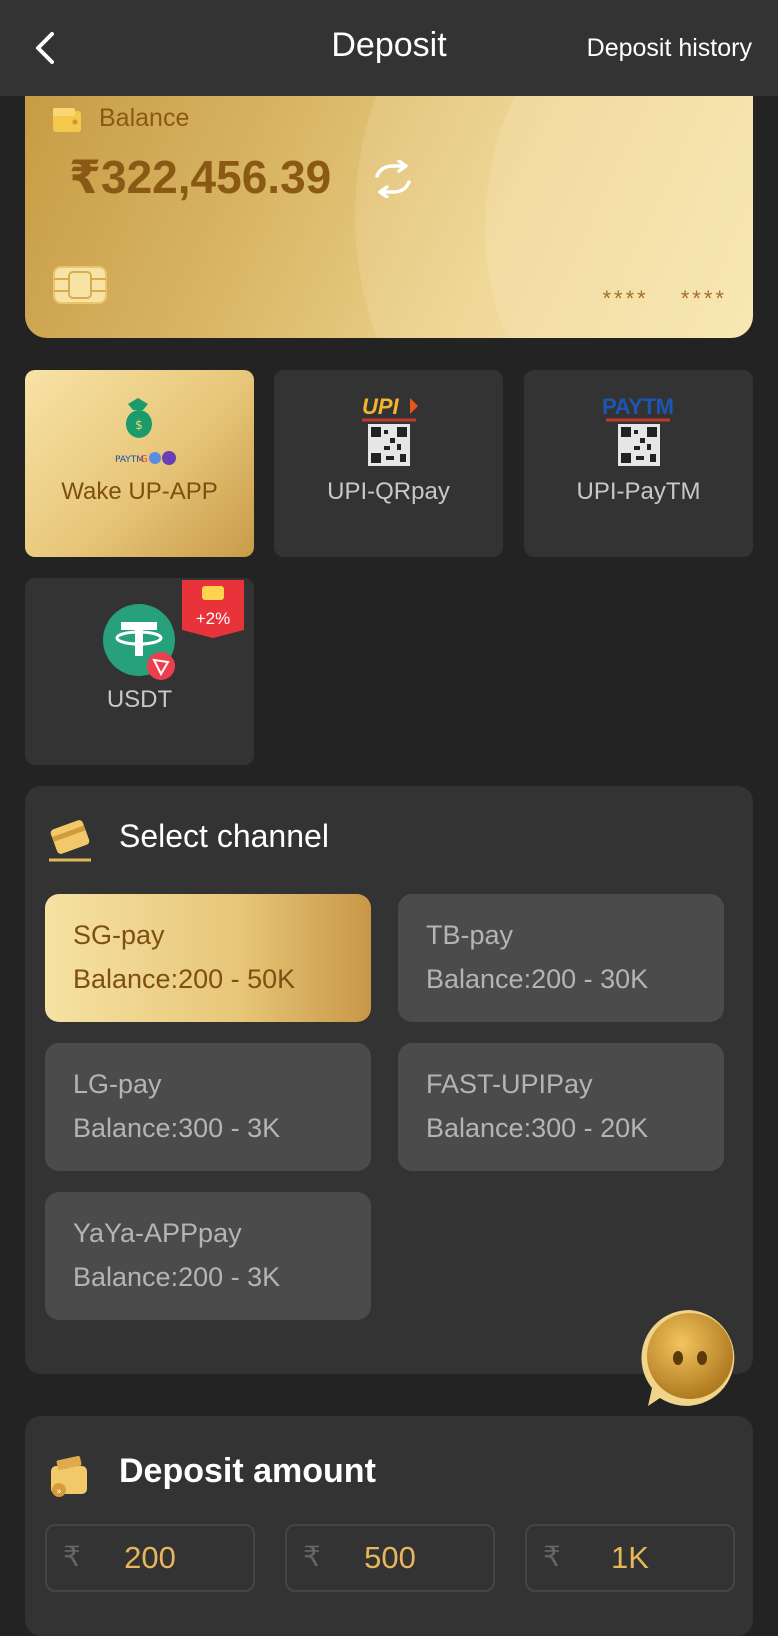 Image resolution: width=778 pixels, height=1636 pixels. Describe the element at coordinates (537, 1128) in the screenshot. I see `channel-range: Balance:300 - 20K` at that location.